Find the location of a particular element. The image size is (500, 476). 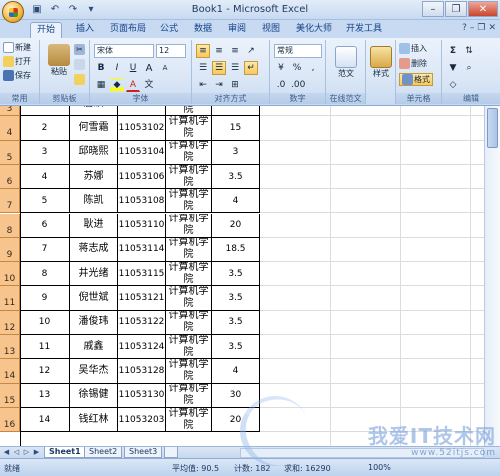

autosum-button: Σ is located at coordinates (453, 51).